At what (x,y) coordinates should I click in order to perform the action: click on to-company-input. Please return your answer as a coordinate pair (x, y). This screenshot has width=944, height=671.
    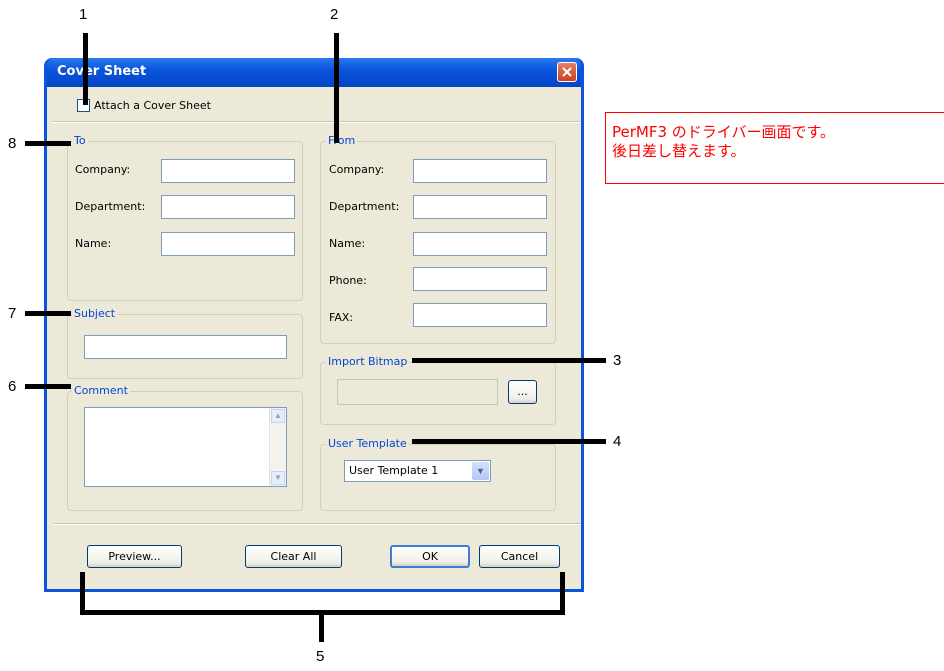
    Looking at the image, I should click on (228, 171).